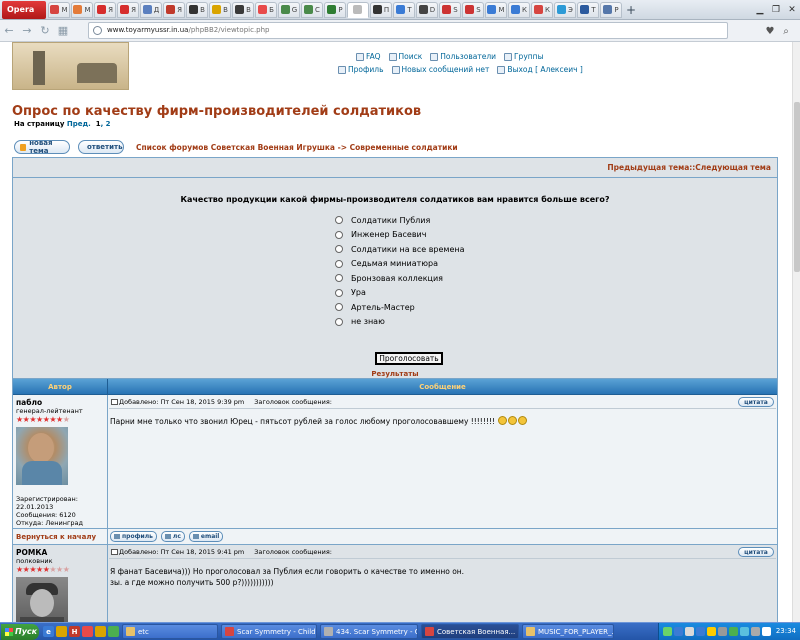  Describe the element at coordinates (70, 66) in the screenshot. I see `forum-logo` at that location.